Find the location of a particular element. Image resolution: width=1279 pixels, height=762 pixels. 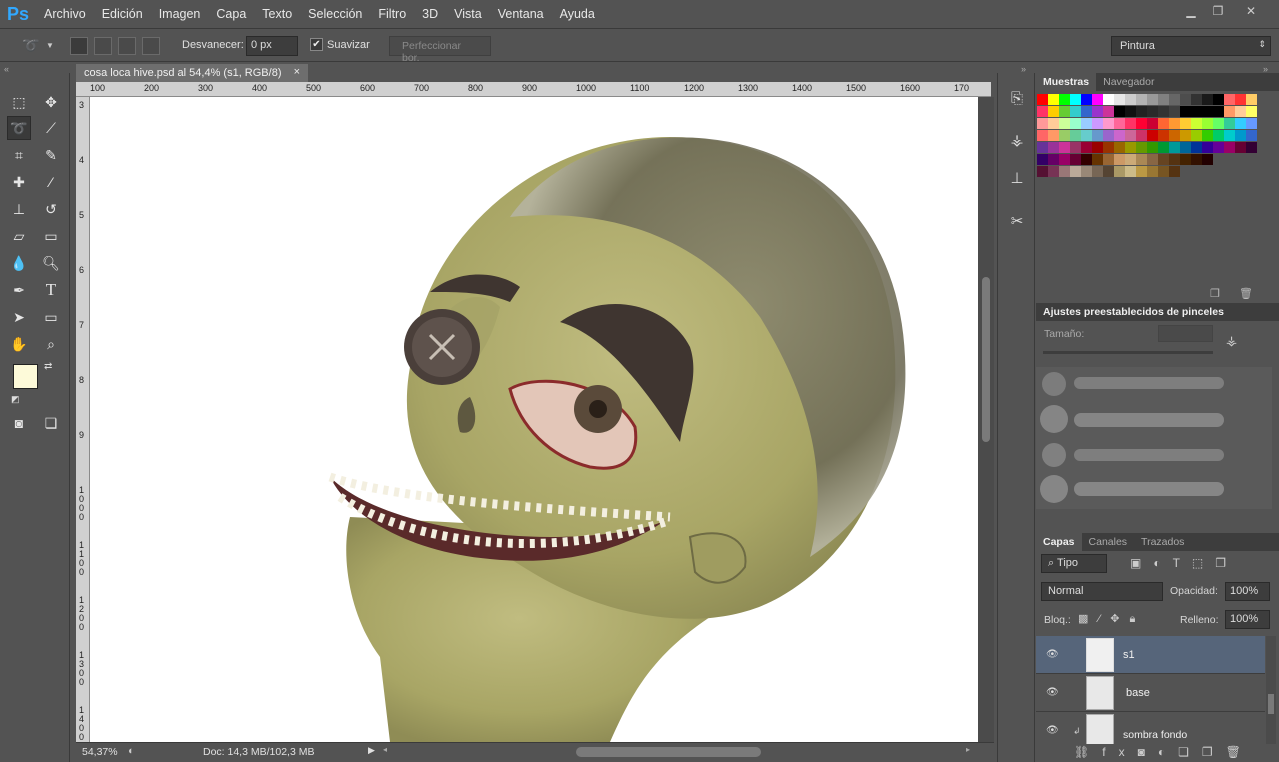

layer-actions: ⛓fx◙◐❏❐🗑︎ is located at coordinates (1164, 752).